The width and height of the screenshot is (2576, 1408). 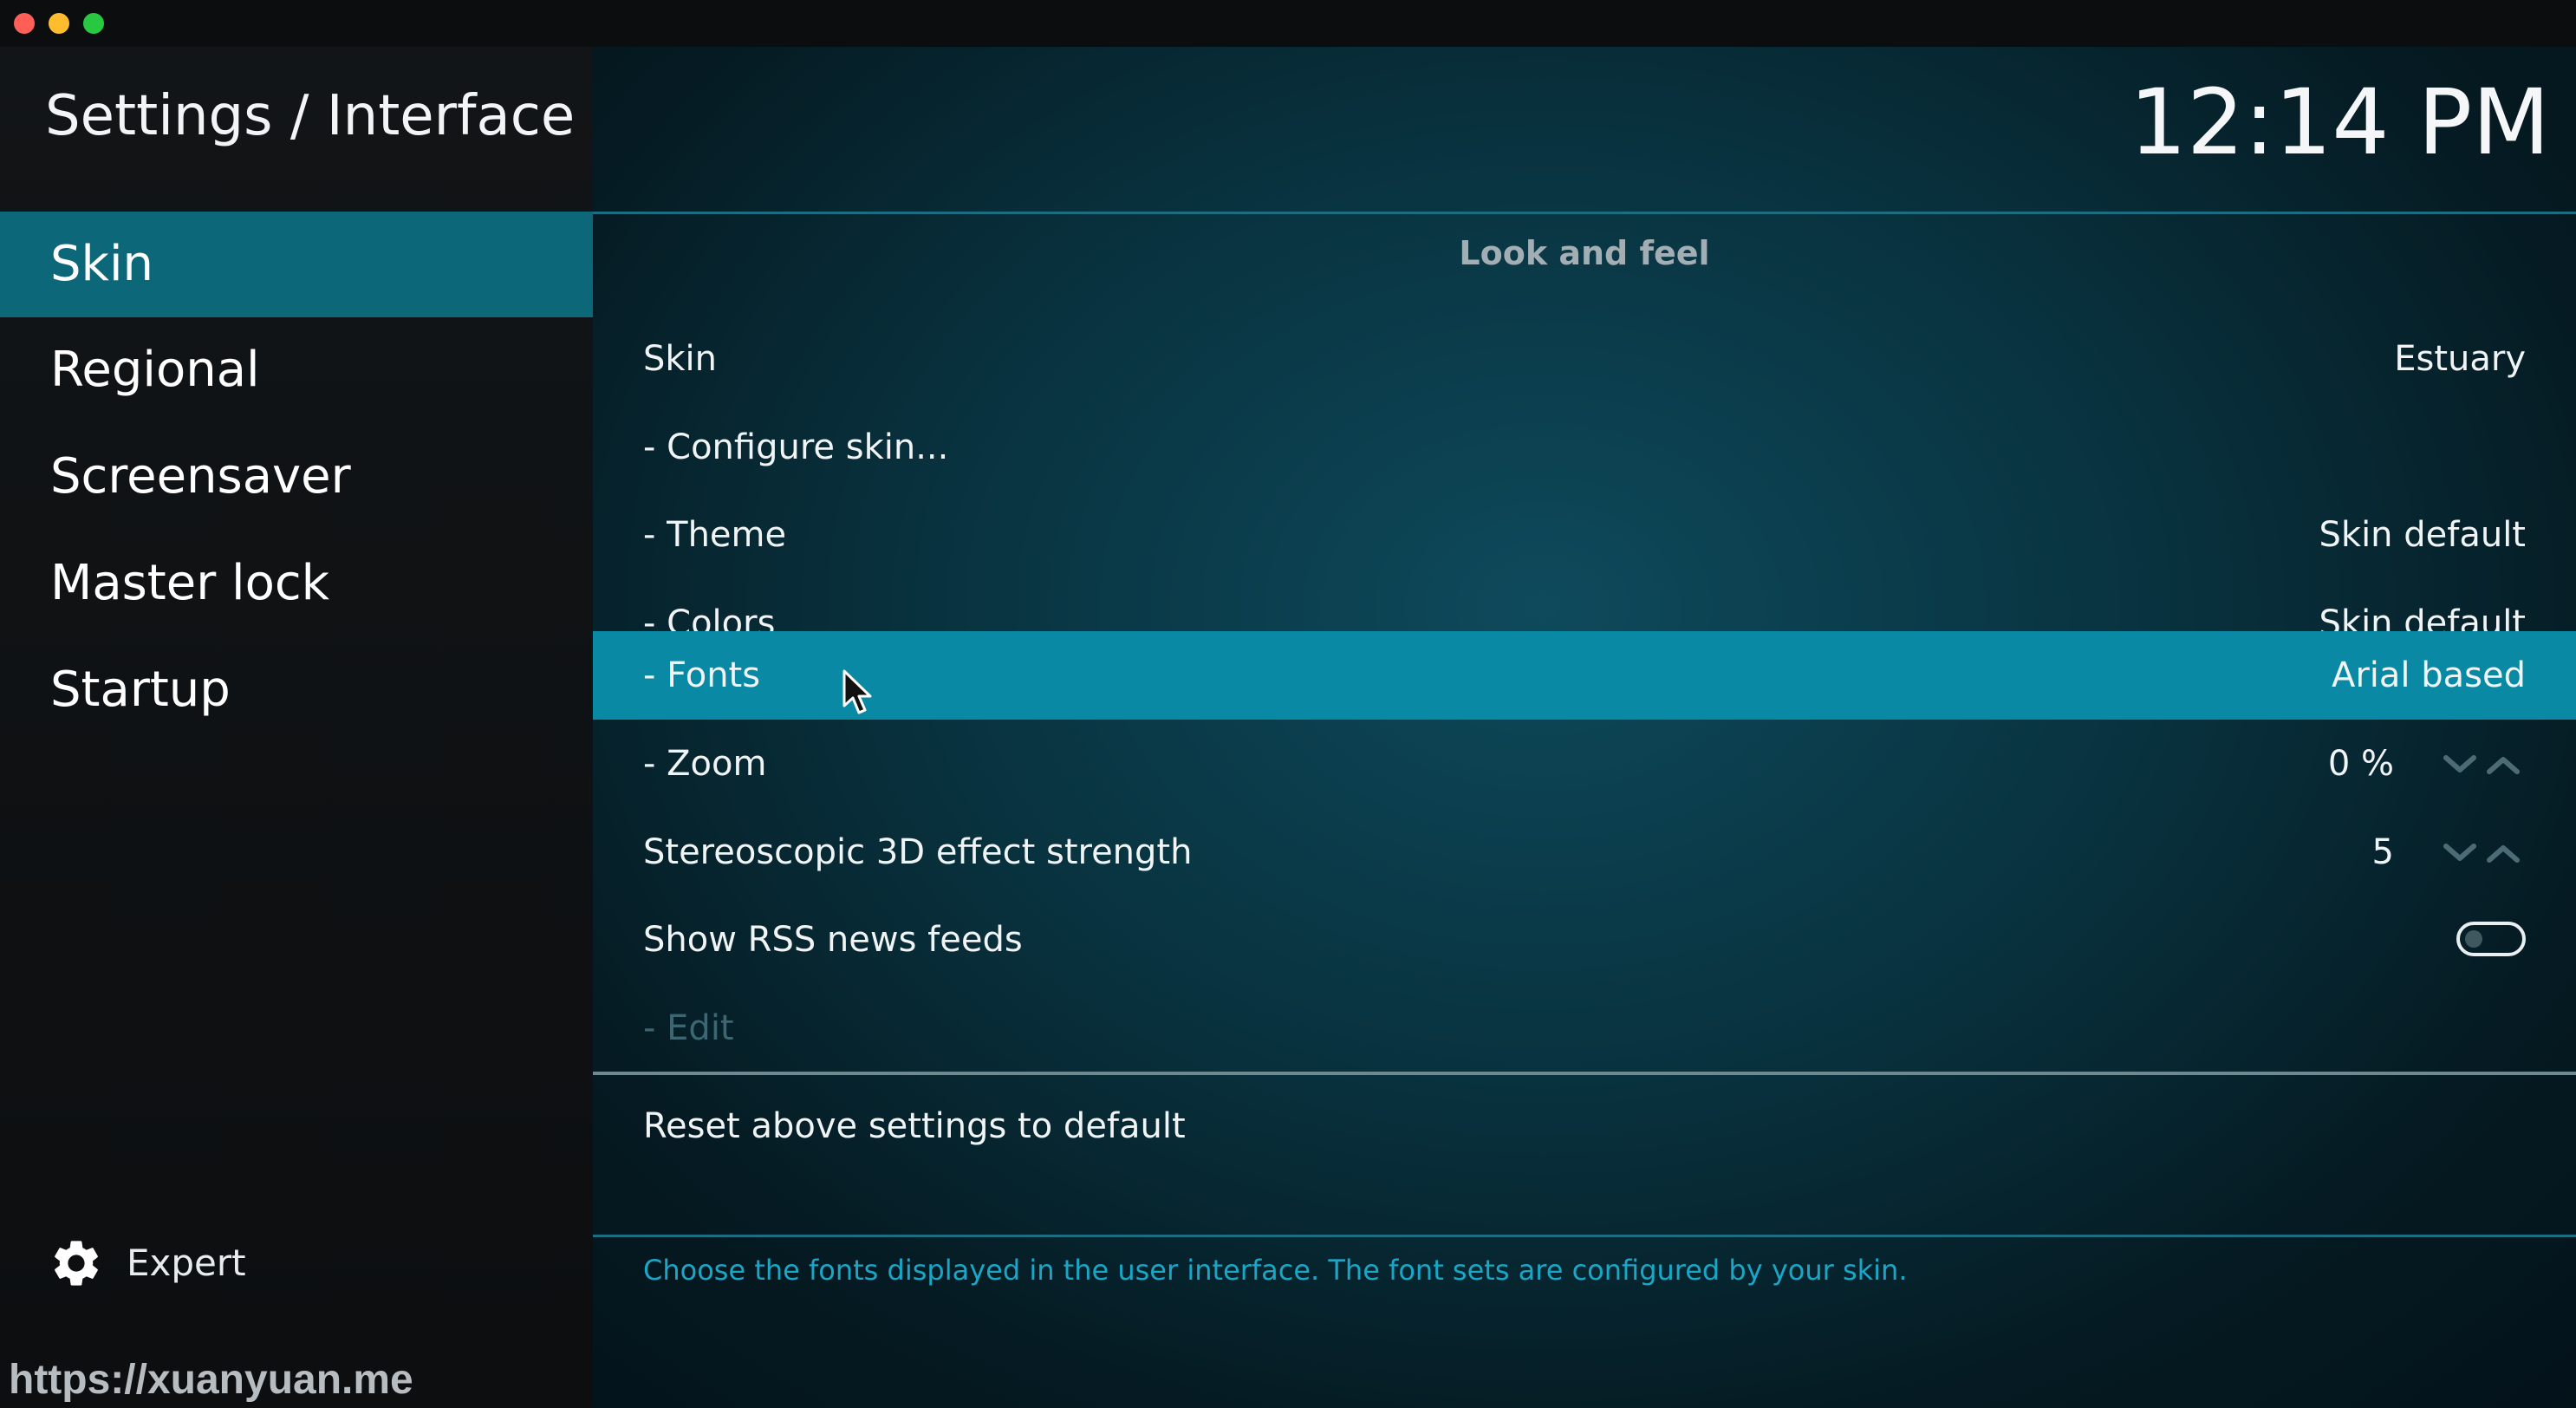 I want to click on sidebar-item-regional: Regional, so click(x=296, y=370).